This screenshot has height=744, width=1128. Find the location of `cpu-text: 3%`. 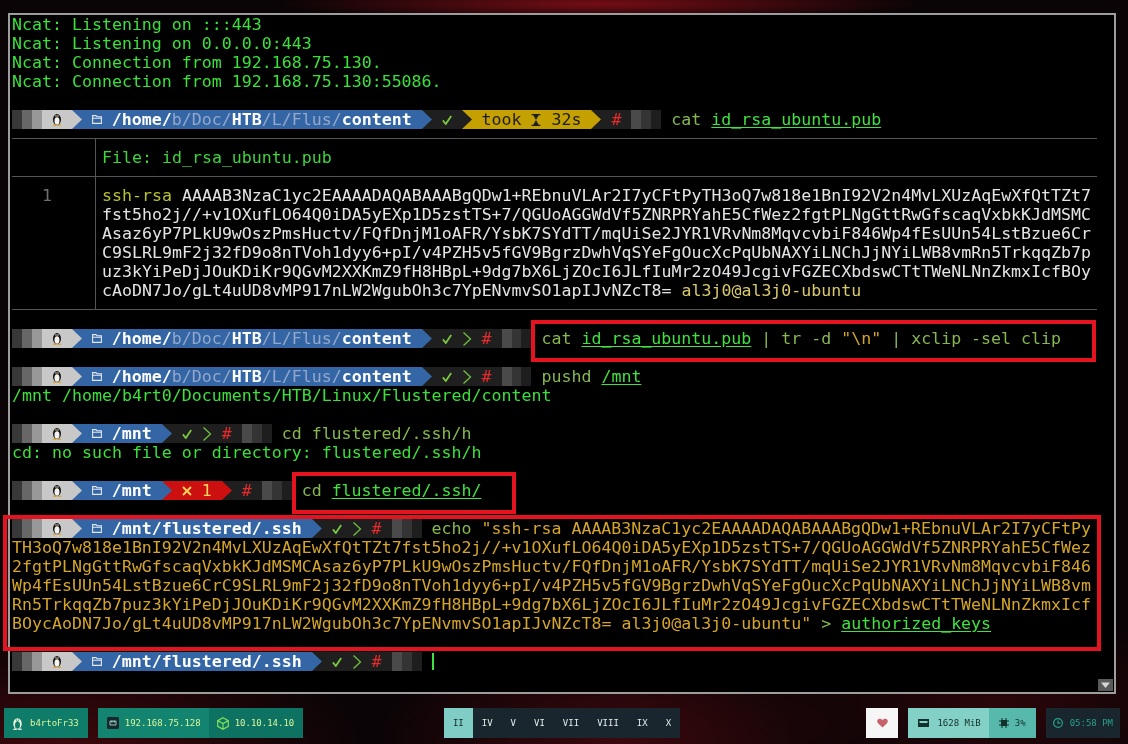

cpu-text: 3% is located at coordinates (1020, 723).